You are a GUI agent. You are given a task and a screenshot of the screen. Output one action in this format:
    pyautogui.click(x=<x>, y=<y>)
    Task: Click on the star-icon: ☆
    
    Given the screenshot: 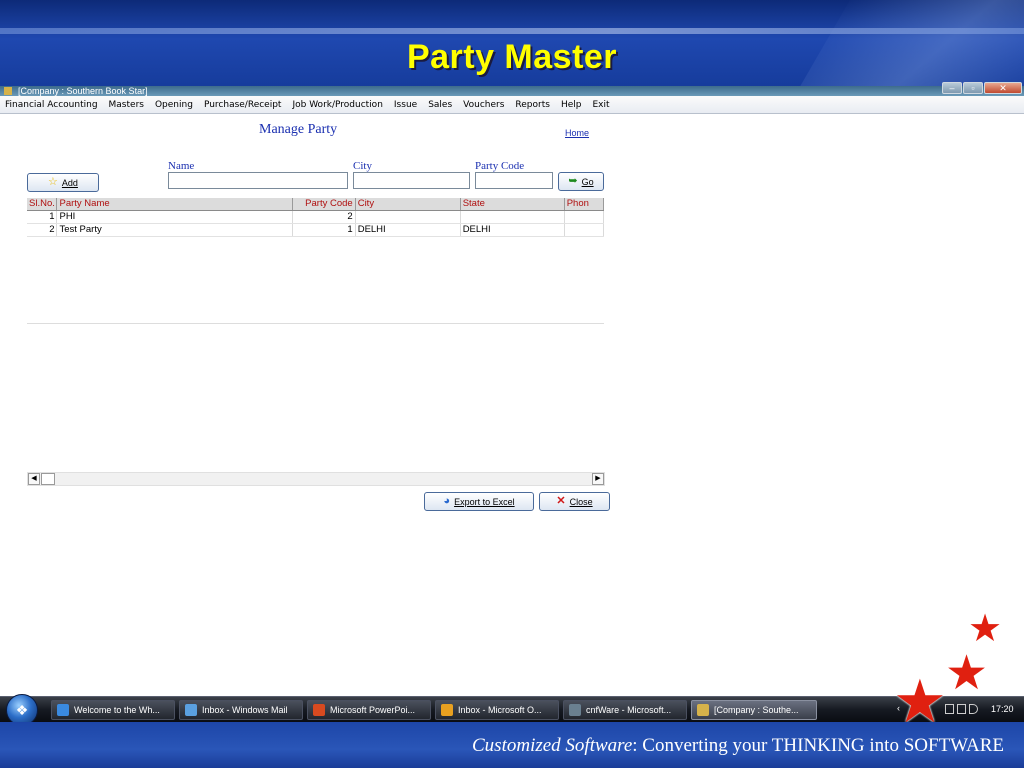 What is the action you would take?
    pyautogui.click(x=53, y=182)
    